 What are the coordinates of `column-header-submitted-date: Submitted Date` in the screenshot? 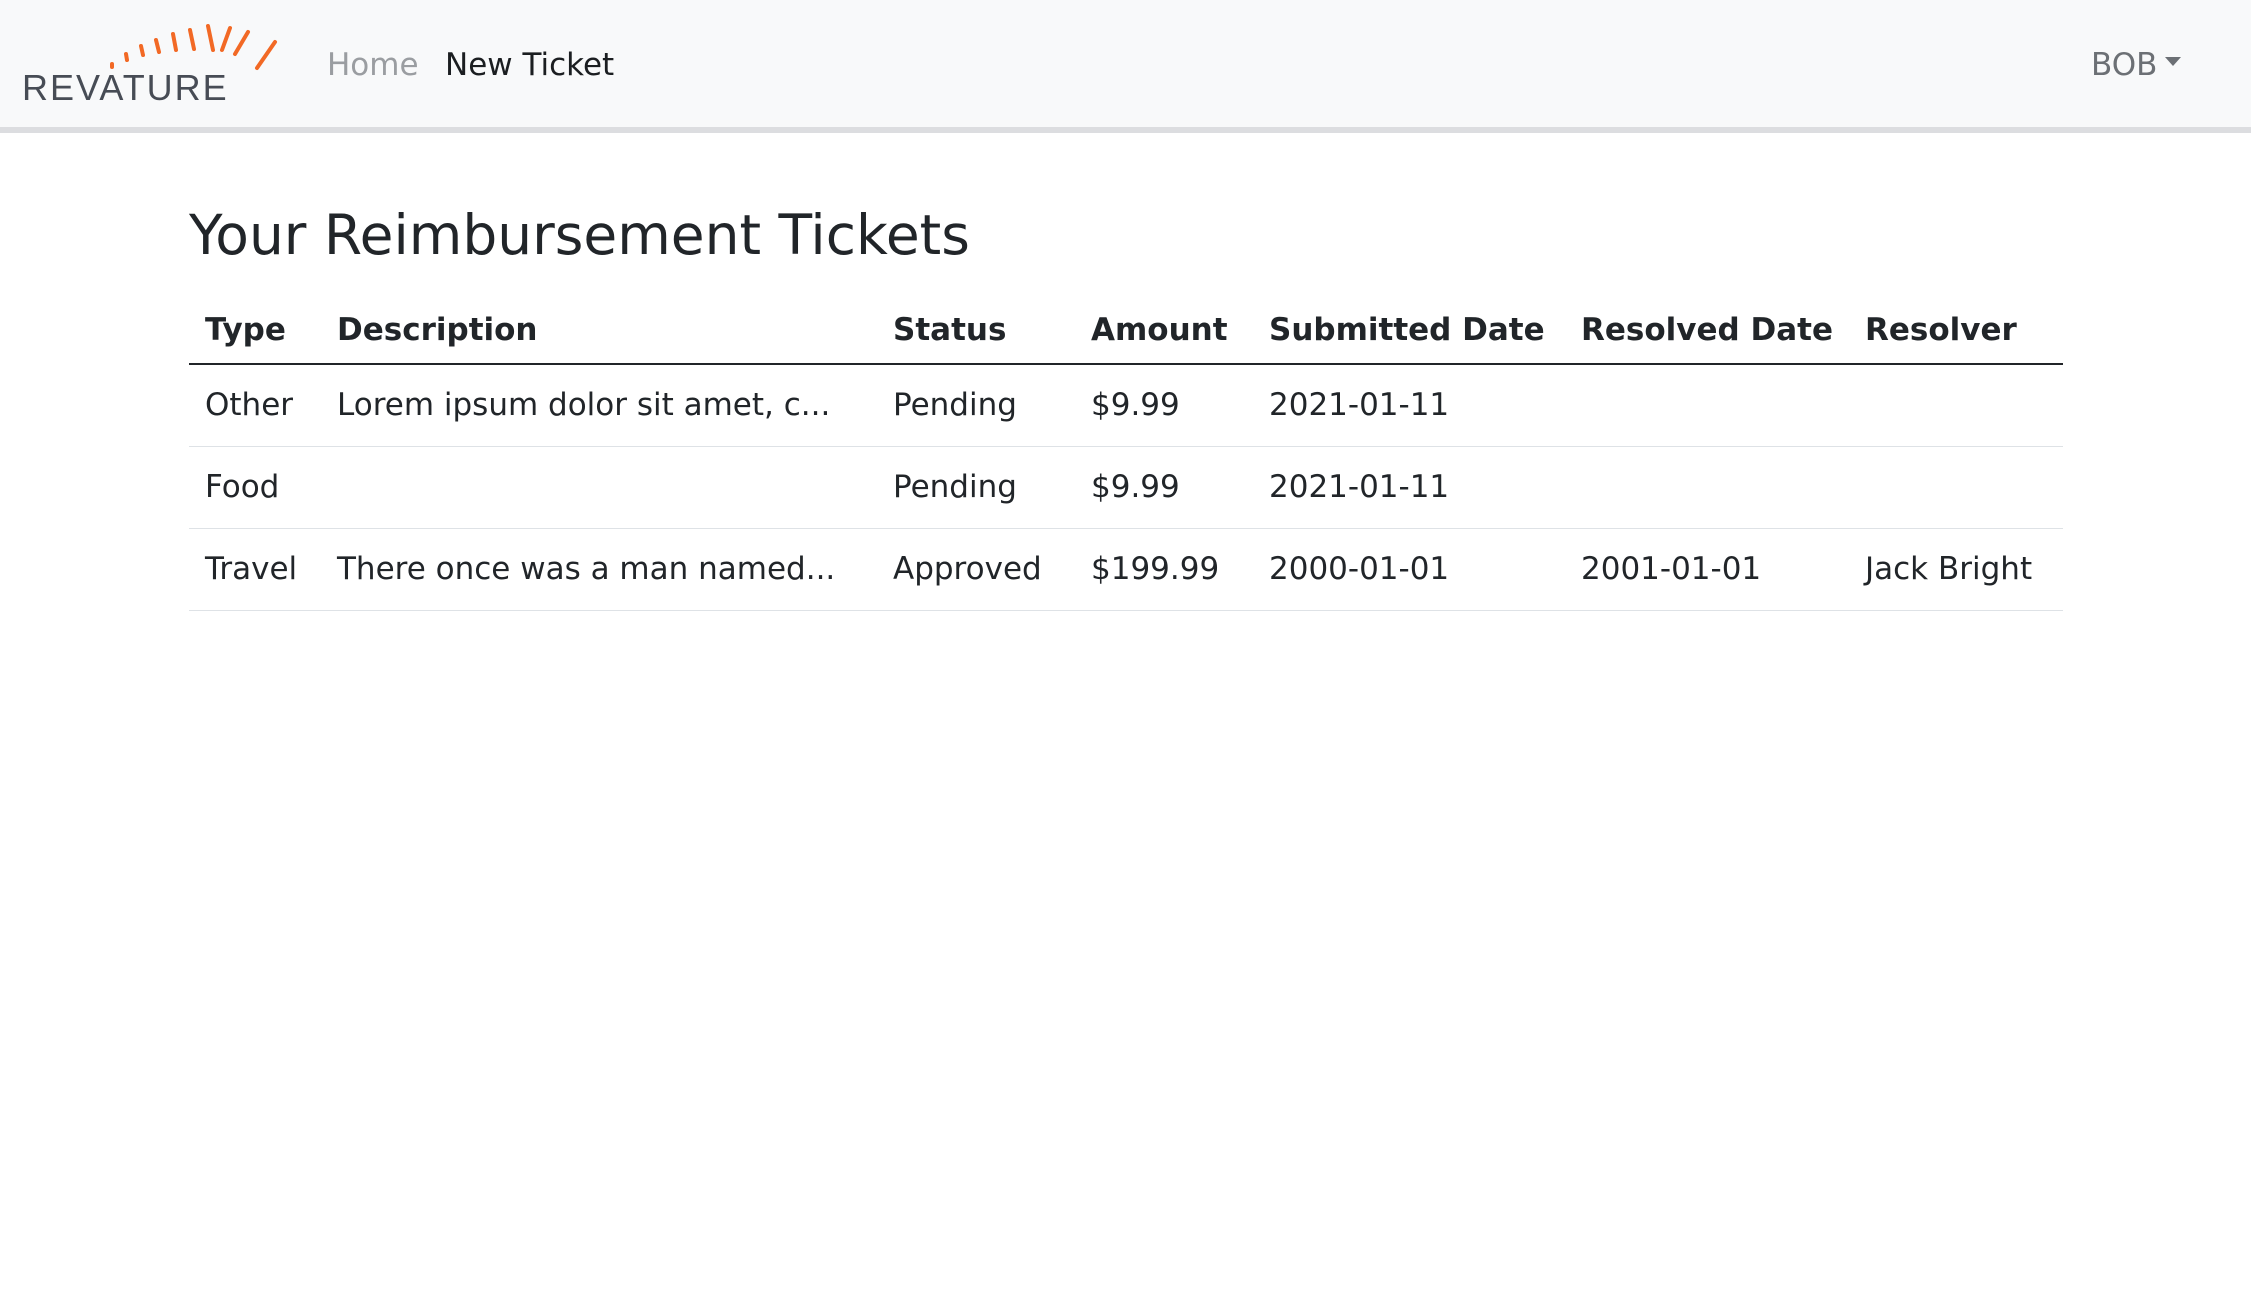 It's located at (1409, 330).